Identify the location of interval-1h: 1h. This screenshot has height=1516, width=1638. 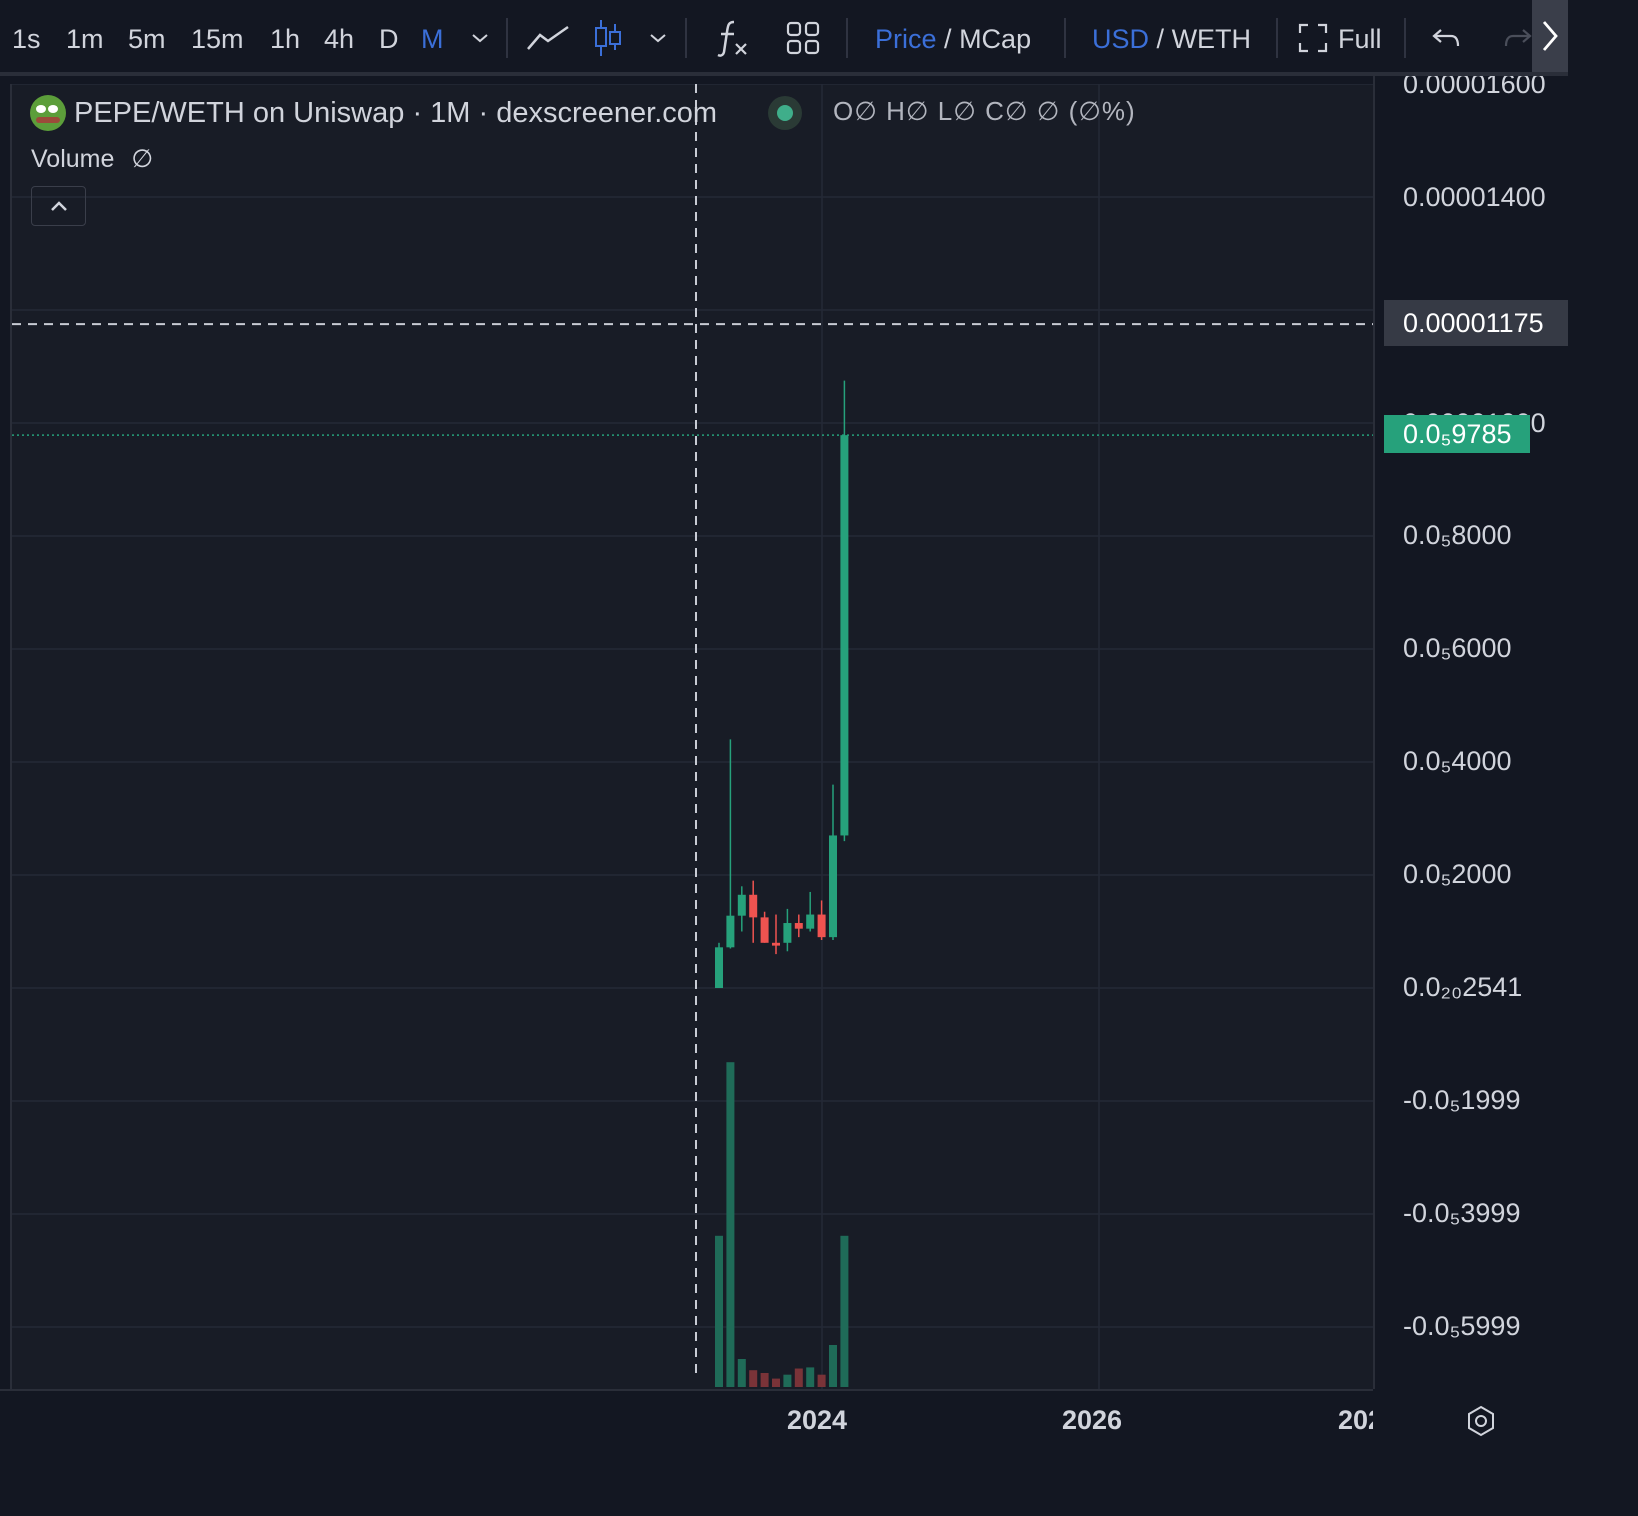
(285, 38).